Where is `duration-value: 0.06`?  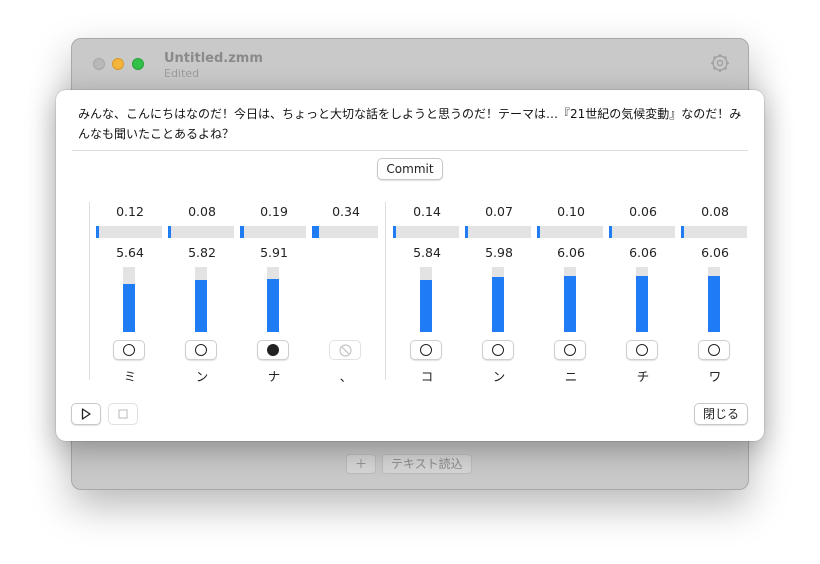
duration-value: 0.06 is located at coordinates (643, 211).